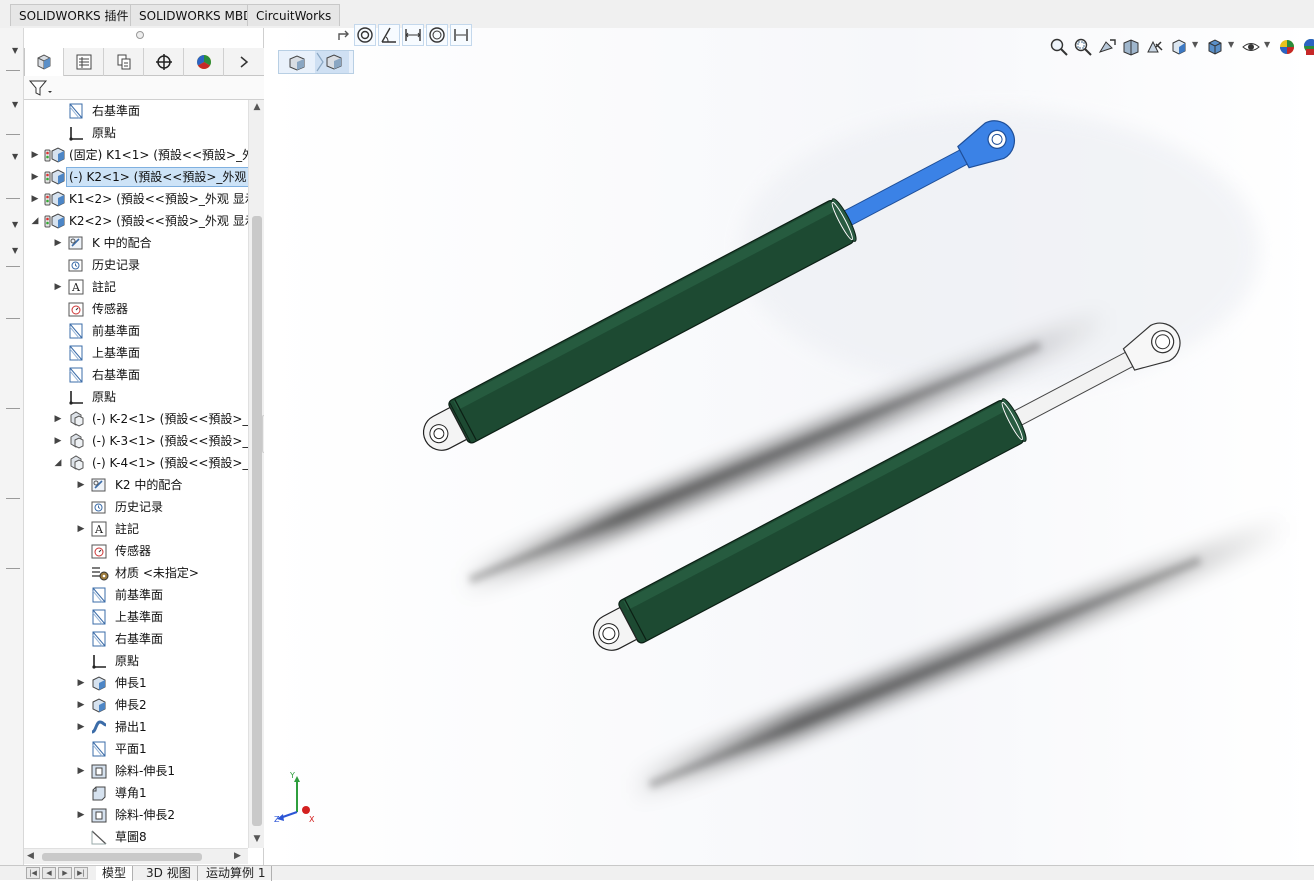 The height and width of the screenshot is (881, 1314). Describe the element at coordinates (84, 62) in the screenshot. I see `property-manager-tab-icon` at that location.